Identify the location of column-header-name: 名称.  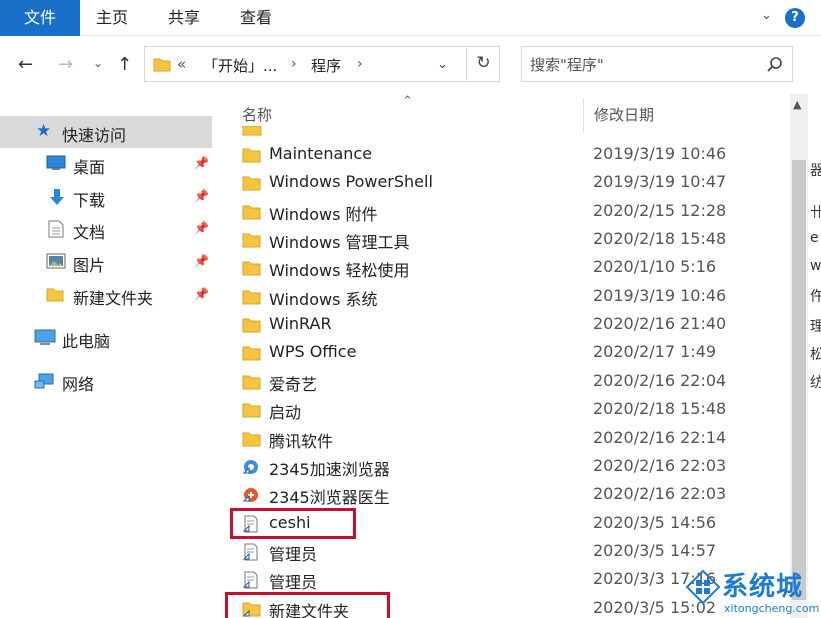
(257, 114).